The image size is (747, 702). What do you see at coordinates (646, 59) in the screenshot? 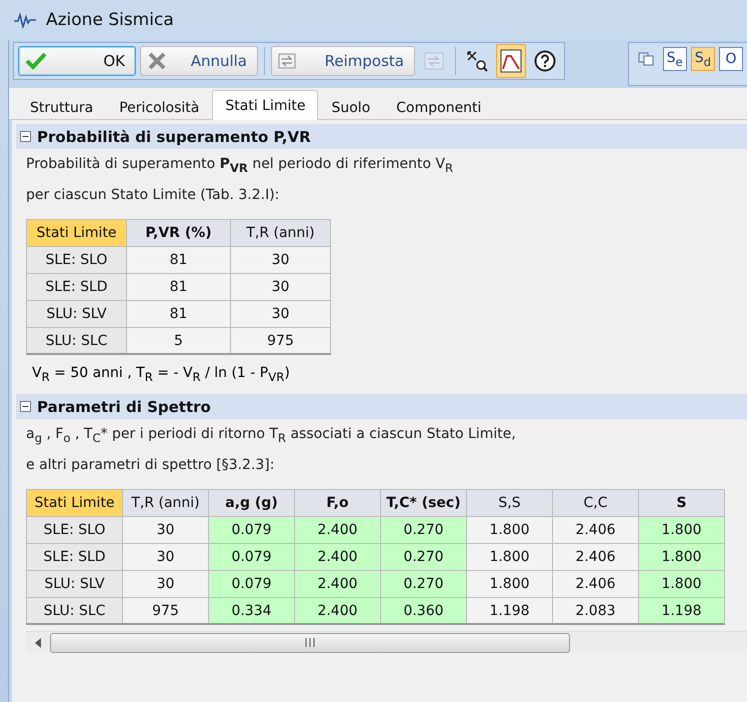
I see `copy-icon` at bounding box center [646, 59].